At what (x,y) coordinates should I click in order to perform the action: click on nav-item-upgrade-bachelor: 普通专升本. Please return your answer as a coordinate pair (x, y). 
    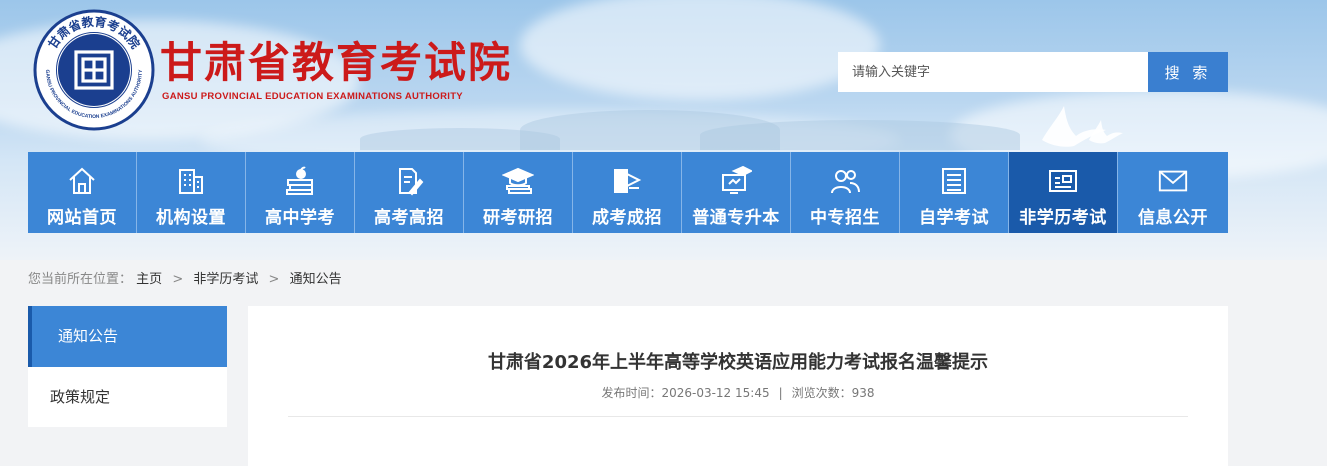
    Looking at the image, I should click on (736, 192).